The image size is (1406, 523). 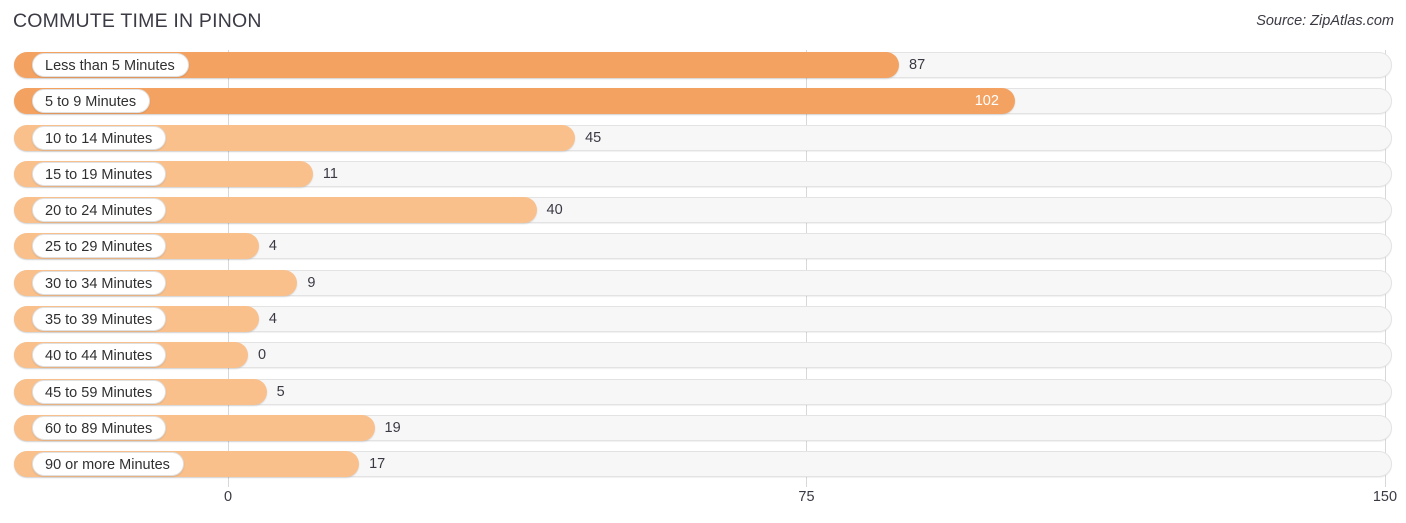 I want to click on bar-category-label: 30 to 34 Minutes, so click(x=99, y=282).